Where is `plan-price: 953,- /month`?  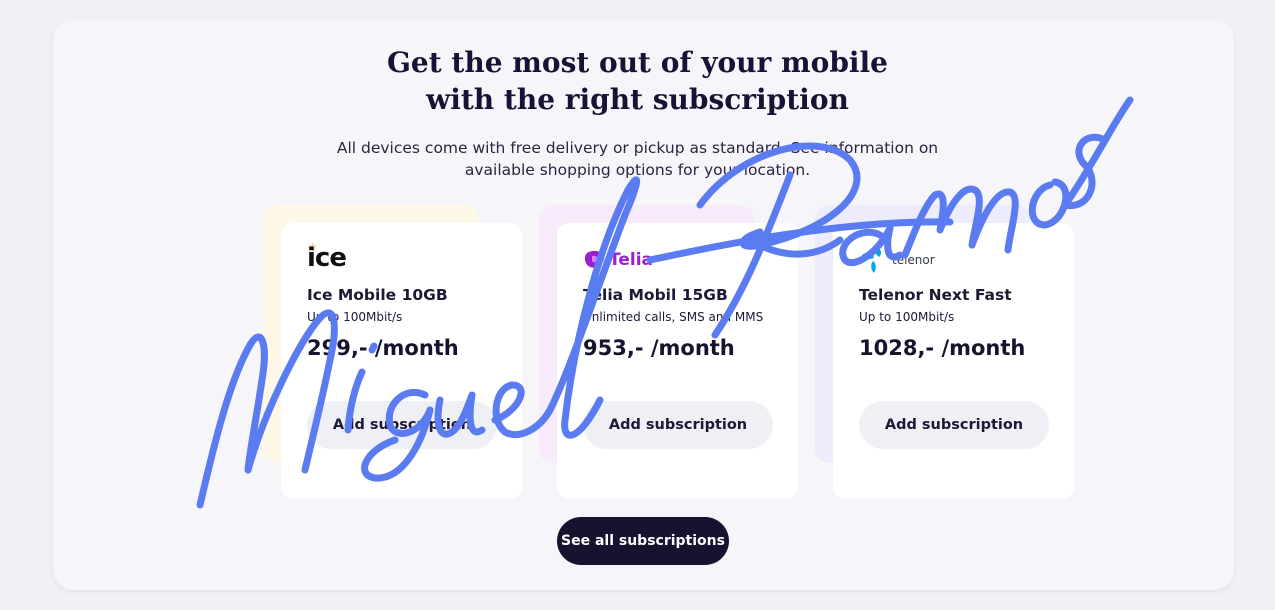
plan-price: 953,- /month is located at coordinates (659, 348).